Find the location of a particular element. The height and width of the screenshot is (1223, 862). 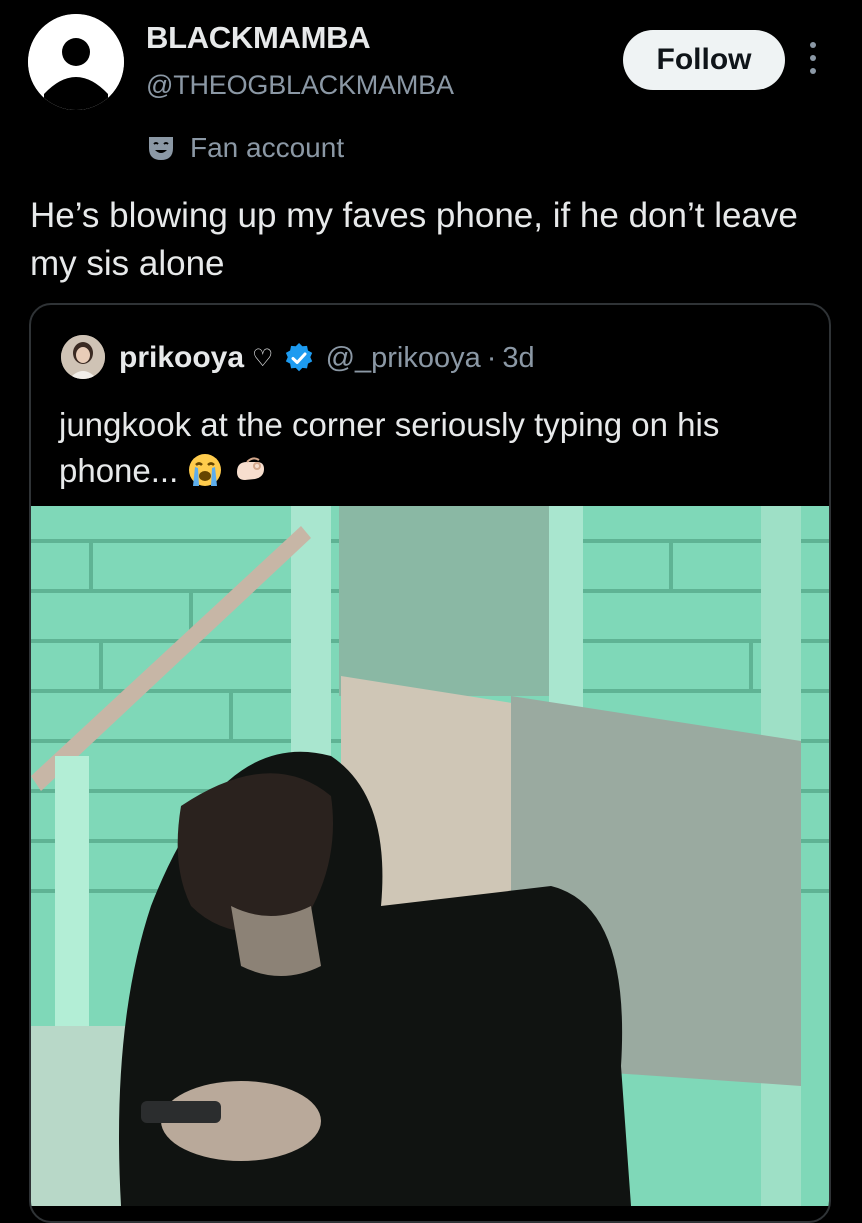

heart-outline-icon: ♡ is located at coordinates (263, 358).